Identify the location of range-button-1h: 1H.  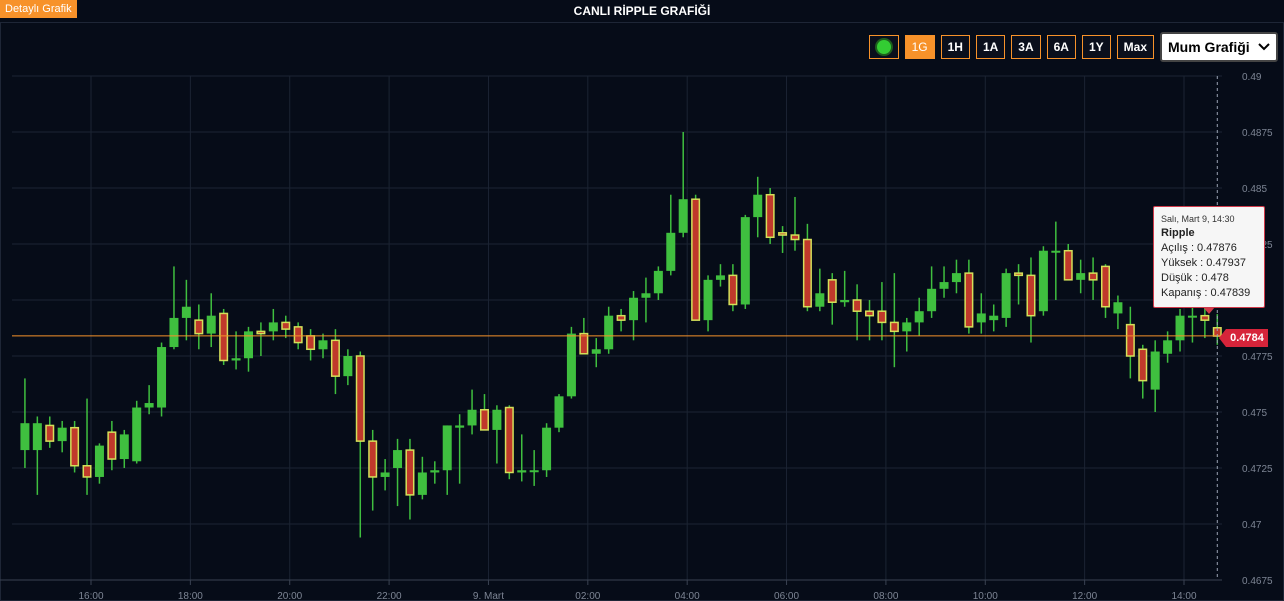
(955, 47).